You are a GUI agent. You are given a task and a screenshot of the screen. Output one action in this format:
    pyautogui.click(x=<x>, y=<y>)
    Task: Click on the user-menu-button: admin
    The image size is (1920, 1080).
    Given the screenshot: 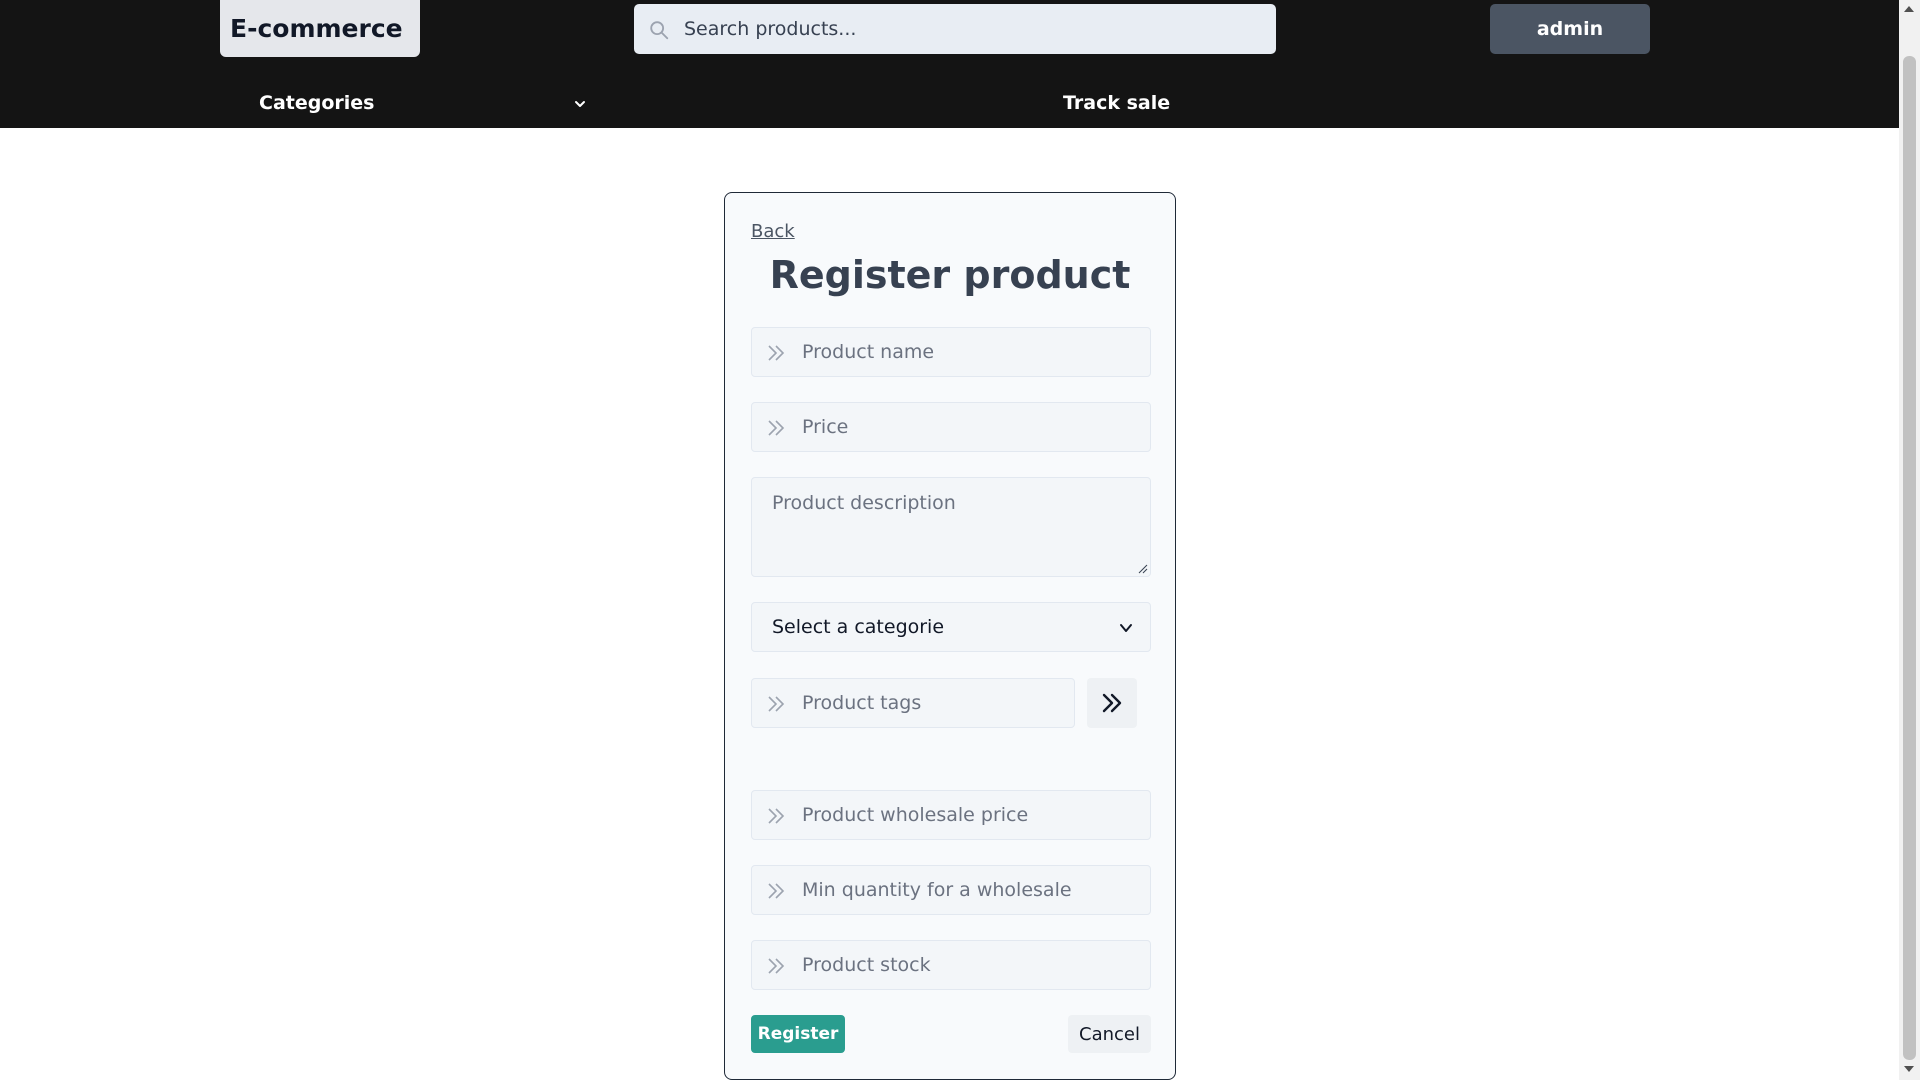 What is the action you would take?
    pyautogui.click(x=1570, y=29)
    